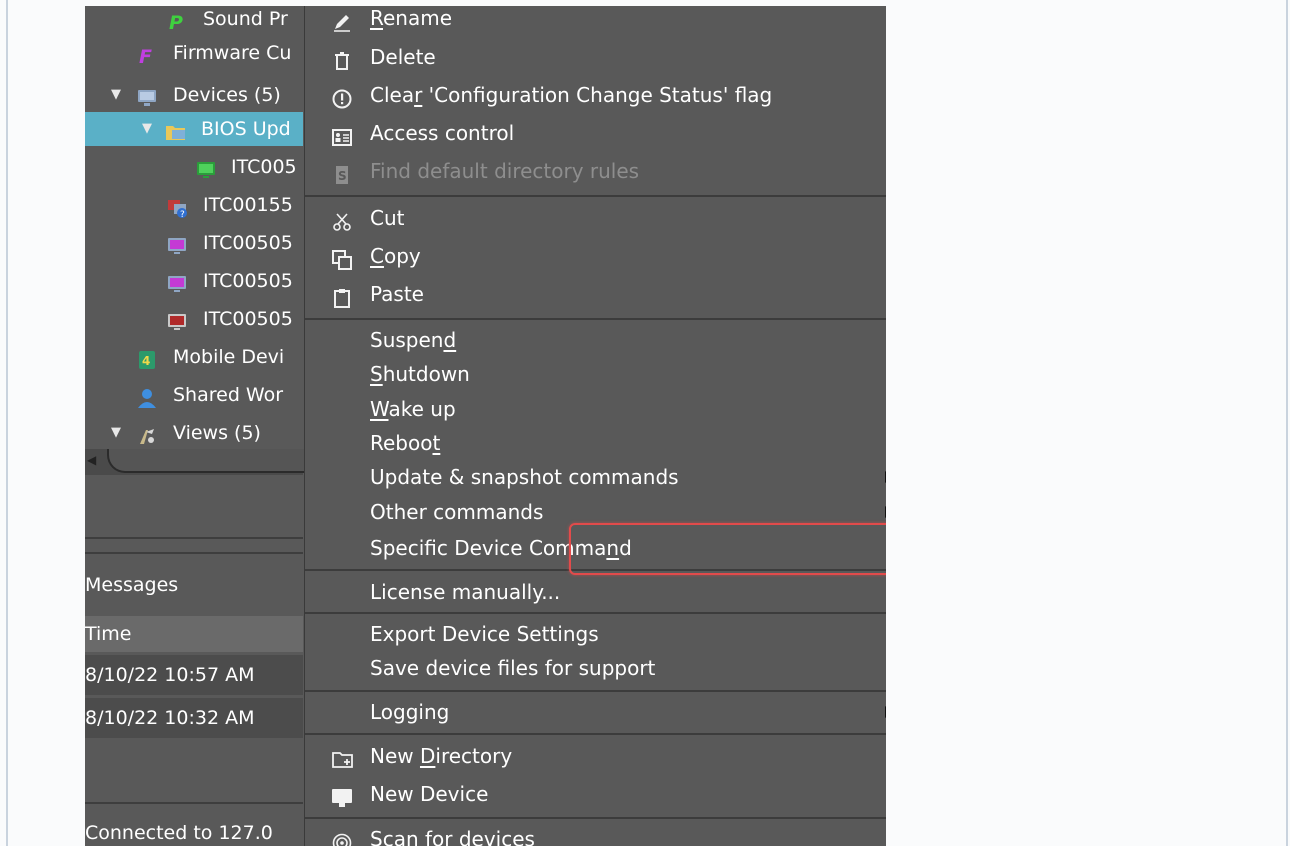 This screenshot has height=846, width=1290. What do you see at coordinates (132, 585) in the screenshot?
I see `messages-title: Messages` at bounding box center [132, 585].